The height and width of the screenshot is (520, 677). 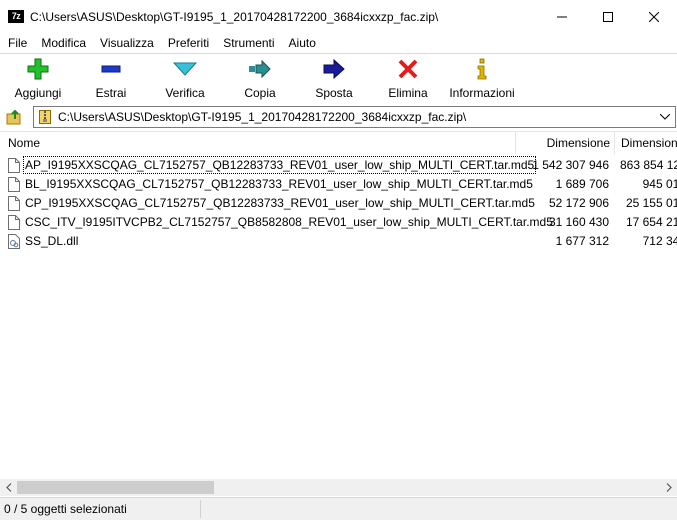 What do you see at coordinates (108, 143) in the screenshot?
I see `column-header-name: Nome` at bounding box center [108, 143].